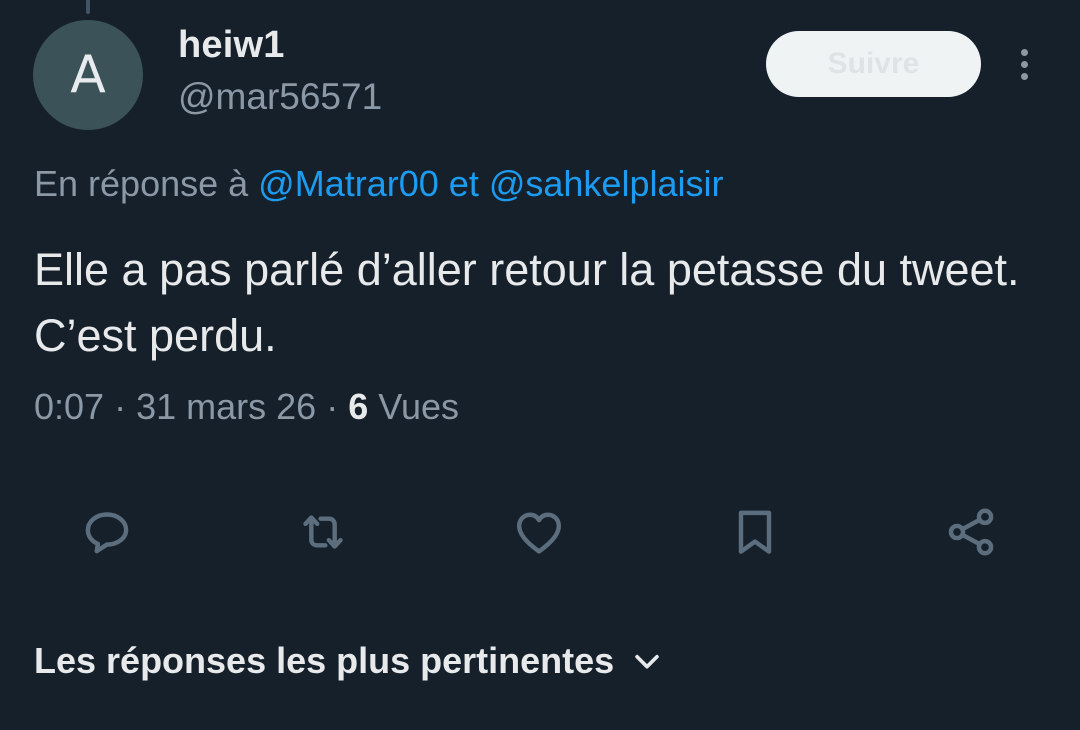  I want to click on share-icon, so click(971, 532).